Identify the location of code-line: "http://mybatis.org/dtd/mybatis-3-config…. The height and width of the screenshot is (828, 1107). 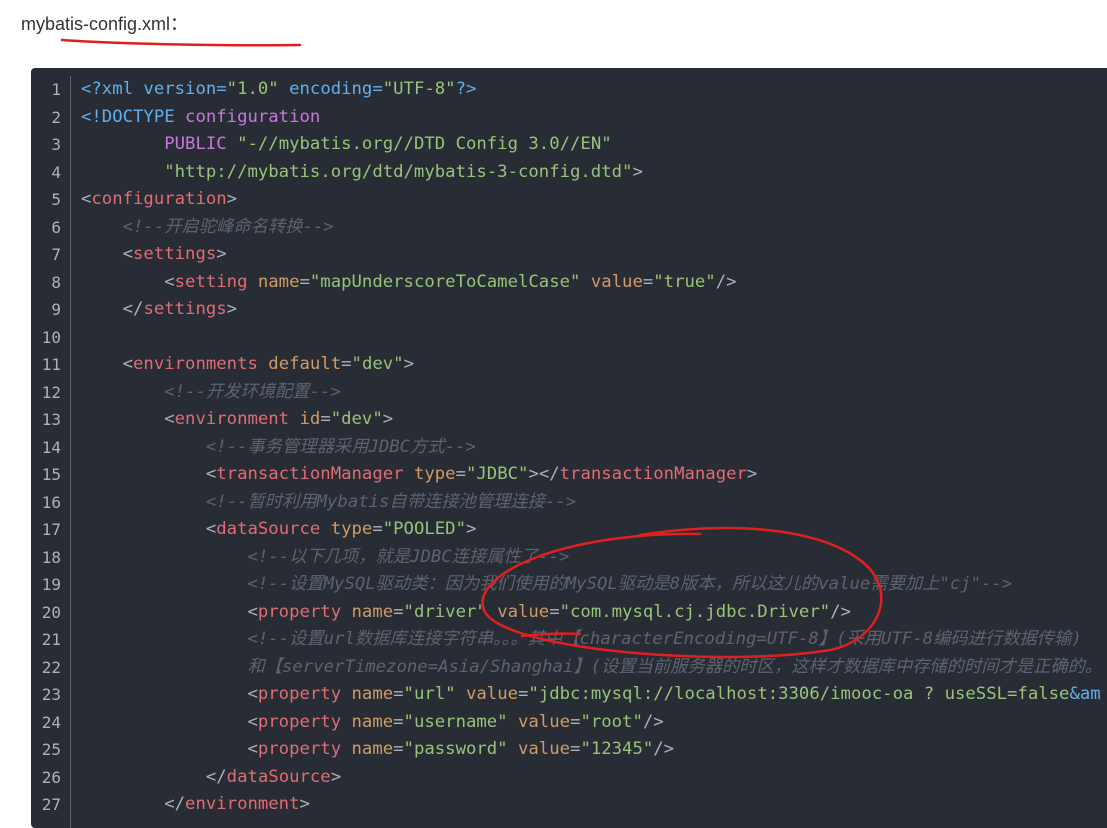
(591, 173).